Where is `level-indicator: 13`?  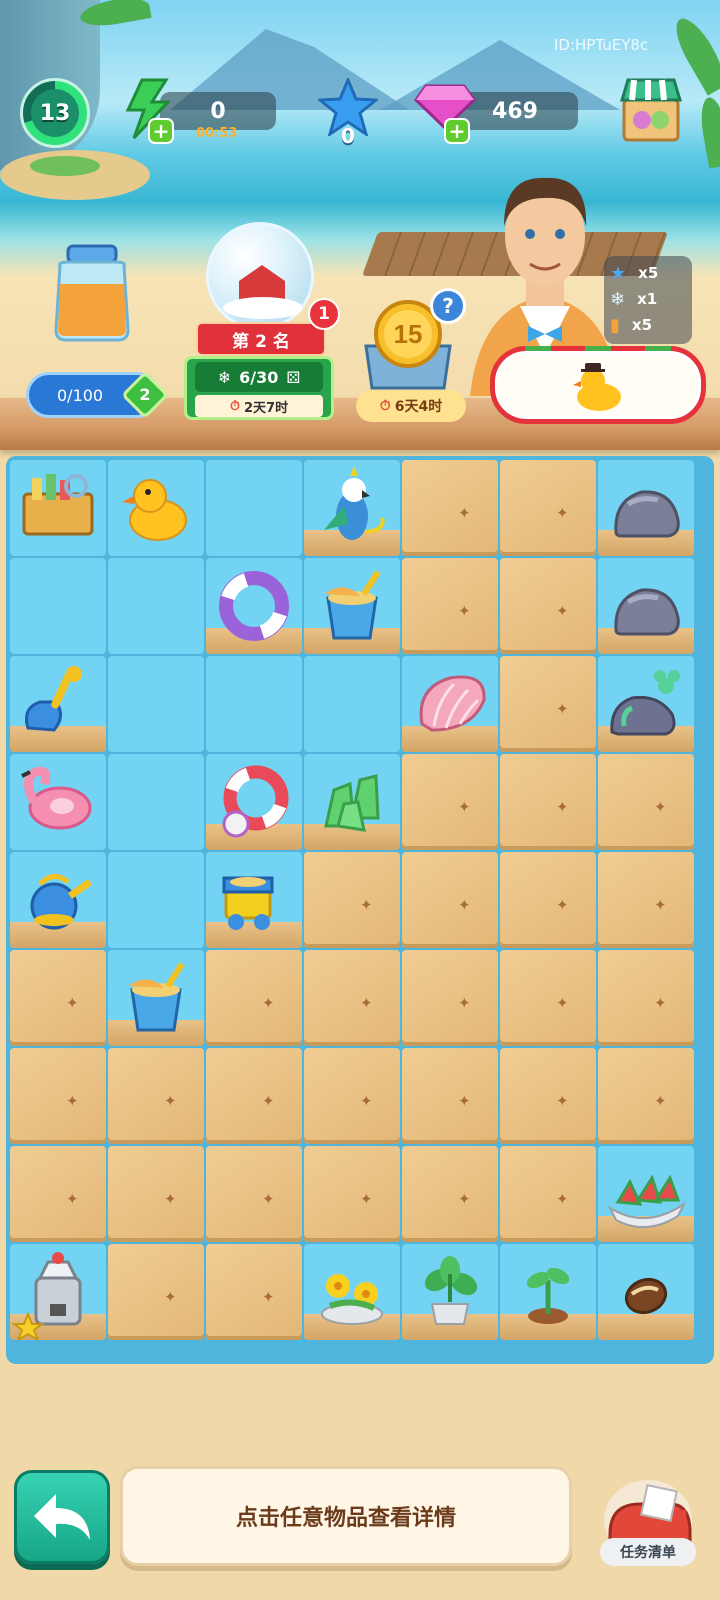 level-indicator: 13 is located at coordinates (55, 113).